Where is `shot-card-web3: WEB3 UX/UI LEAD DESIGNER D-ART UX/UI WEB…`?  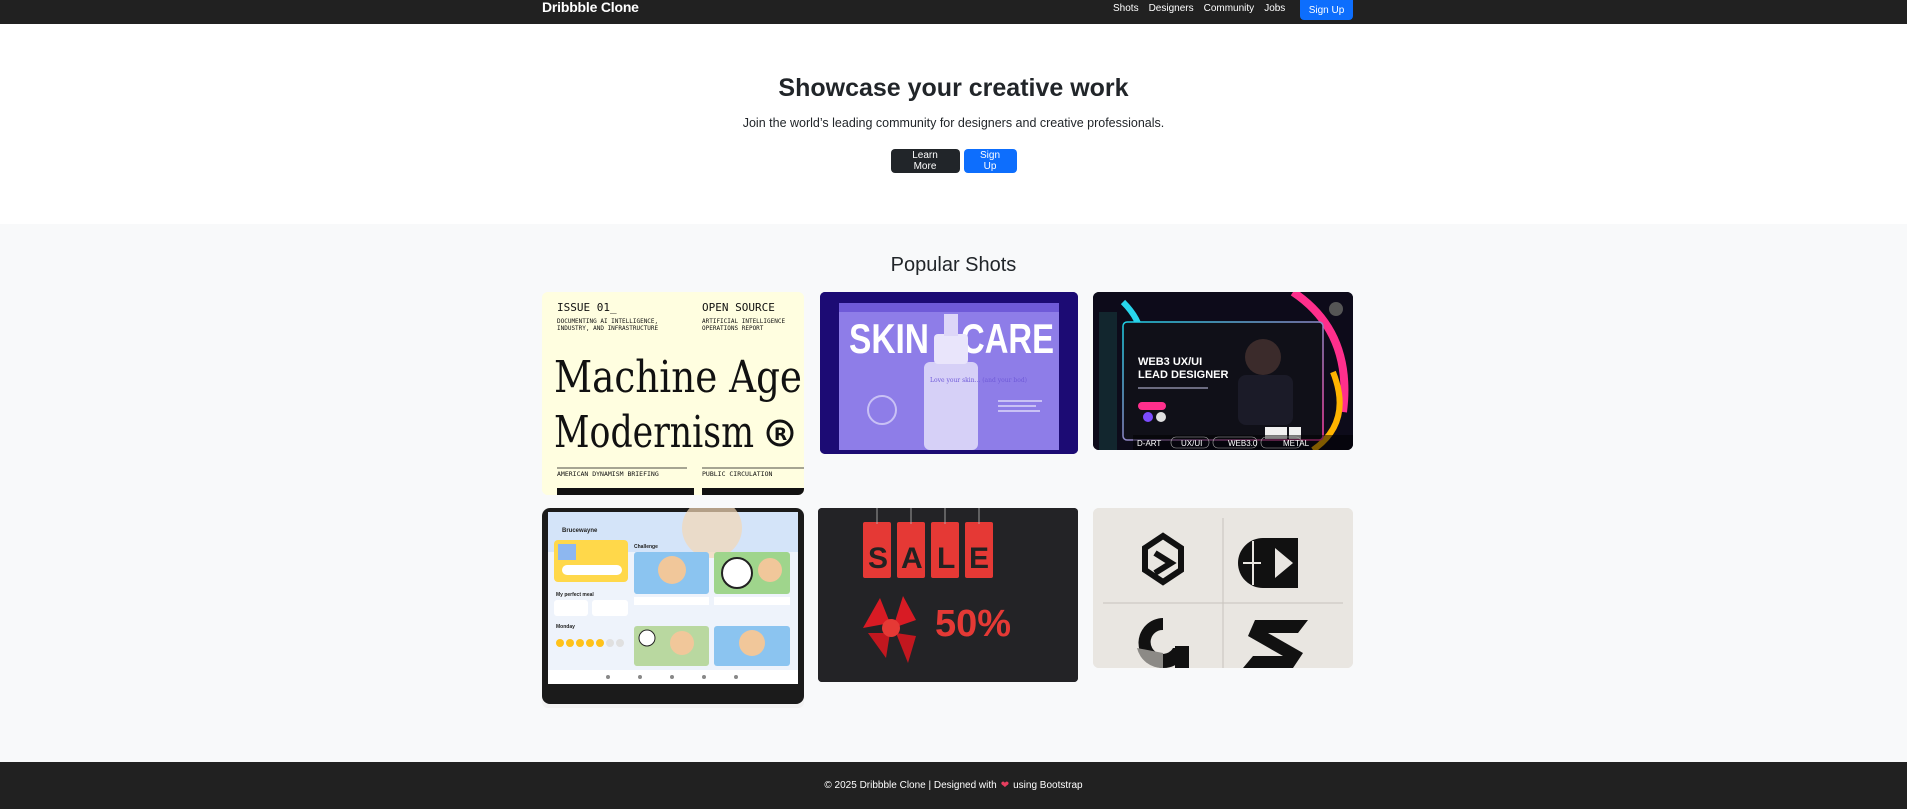
shot-card-web3: WEB3 UX/UI LEAD DESIGNER D-ART UX/UI WEB… is located at coordinates (1223, 371).